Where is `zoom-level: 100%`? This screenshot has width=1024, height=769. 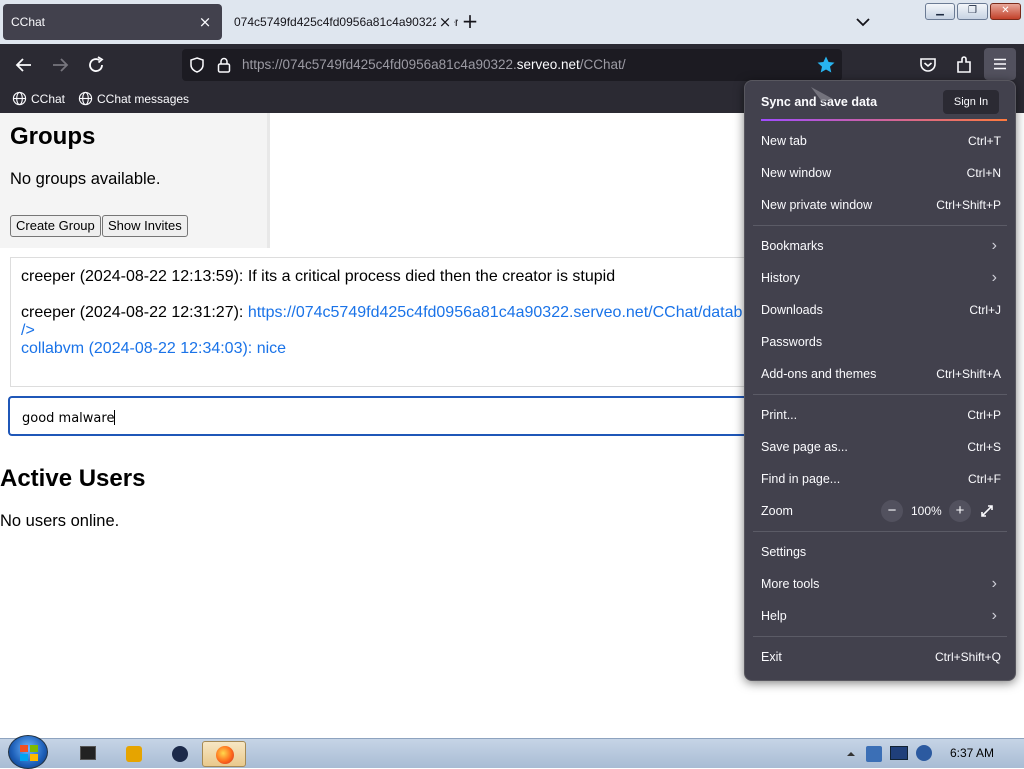 zoom-level: 100% is located at coordinates (926, 511).